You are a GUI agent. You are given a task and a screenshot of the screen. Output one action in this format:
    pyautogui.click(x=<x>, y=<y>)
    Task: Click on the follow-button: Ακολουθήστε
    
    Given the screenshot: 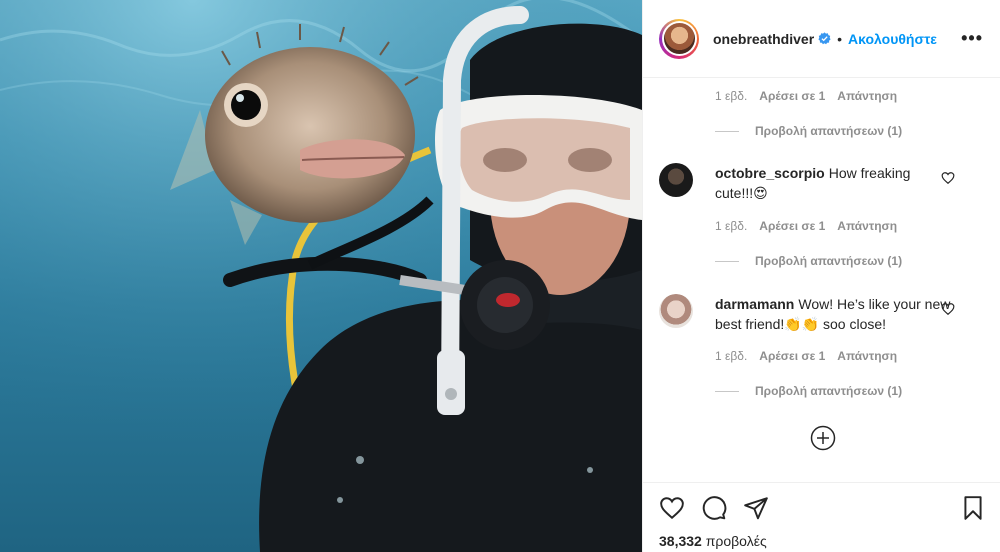 What is the action you would take?
    pyautogui.click(x=892, y=39)
    